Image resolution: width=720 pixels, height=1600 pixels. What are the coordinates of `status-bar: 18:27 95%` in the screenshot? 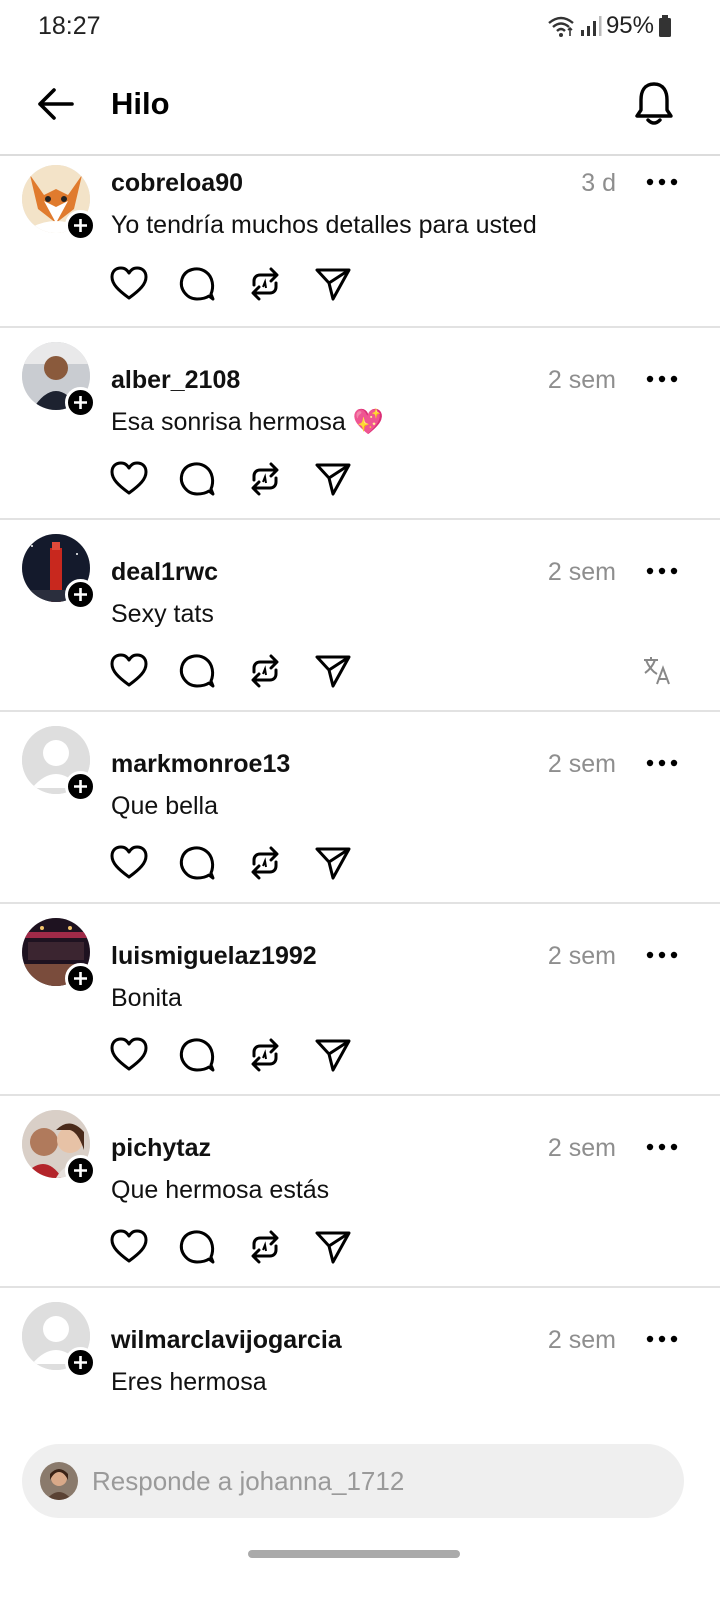 It's located at (360, 26).